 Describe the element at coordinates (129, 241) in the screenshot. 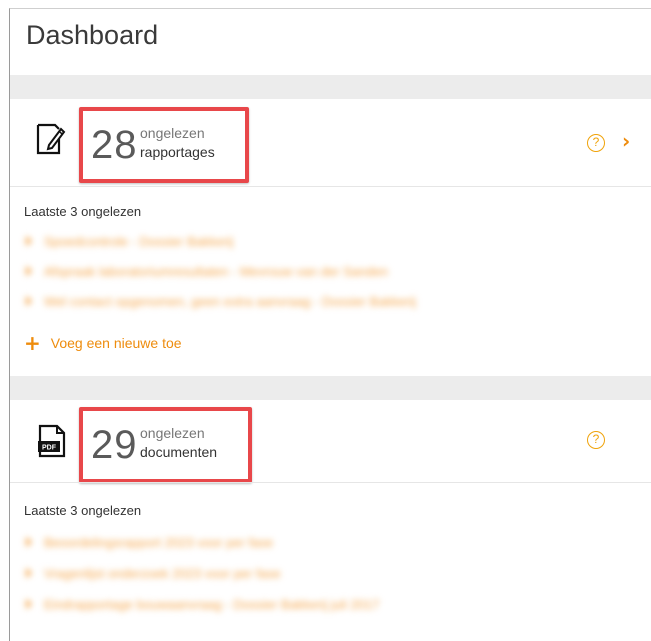

I see `list-item: Spoedcontrole - Dossier Bakkerij` at that location.